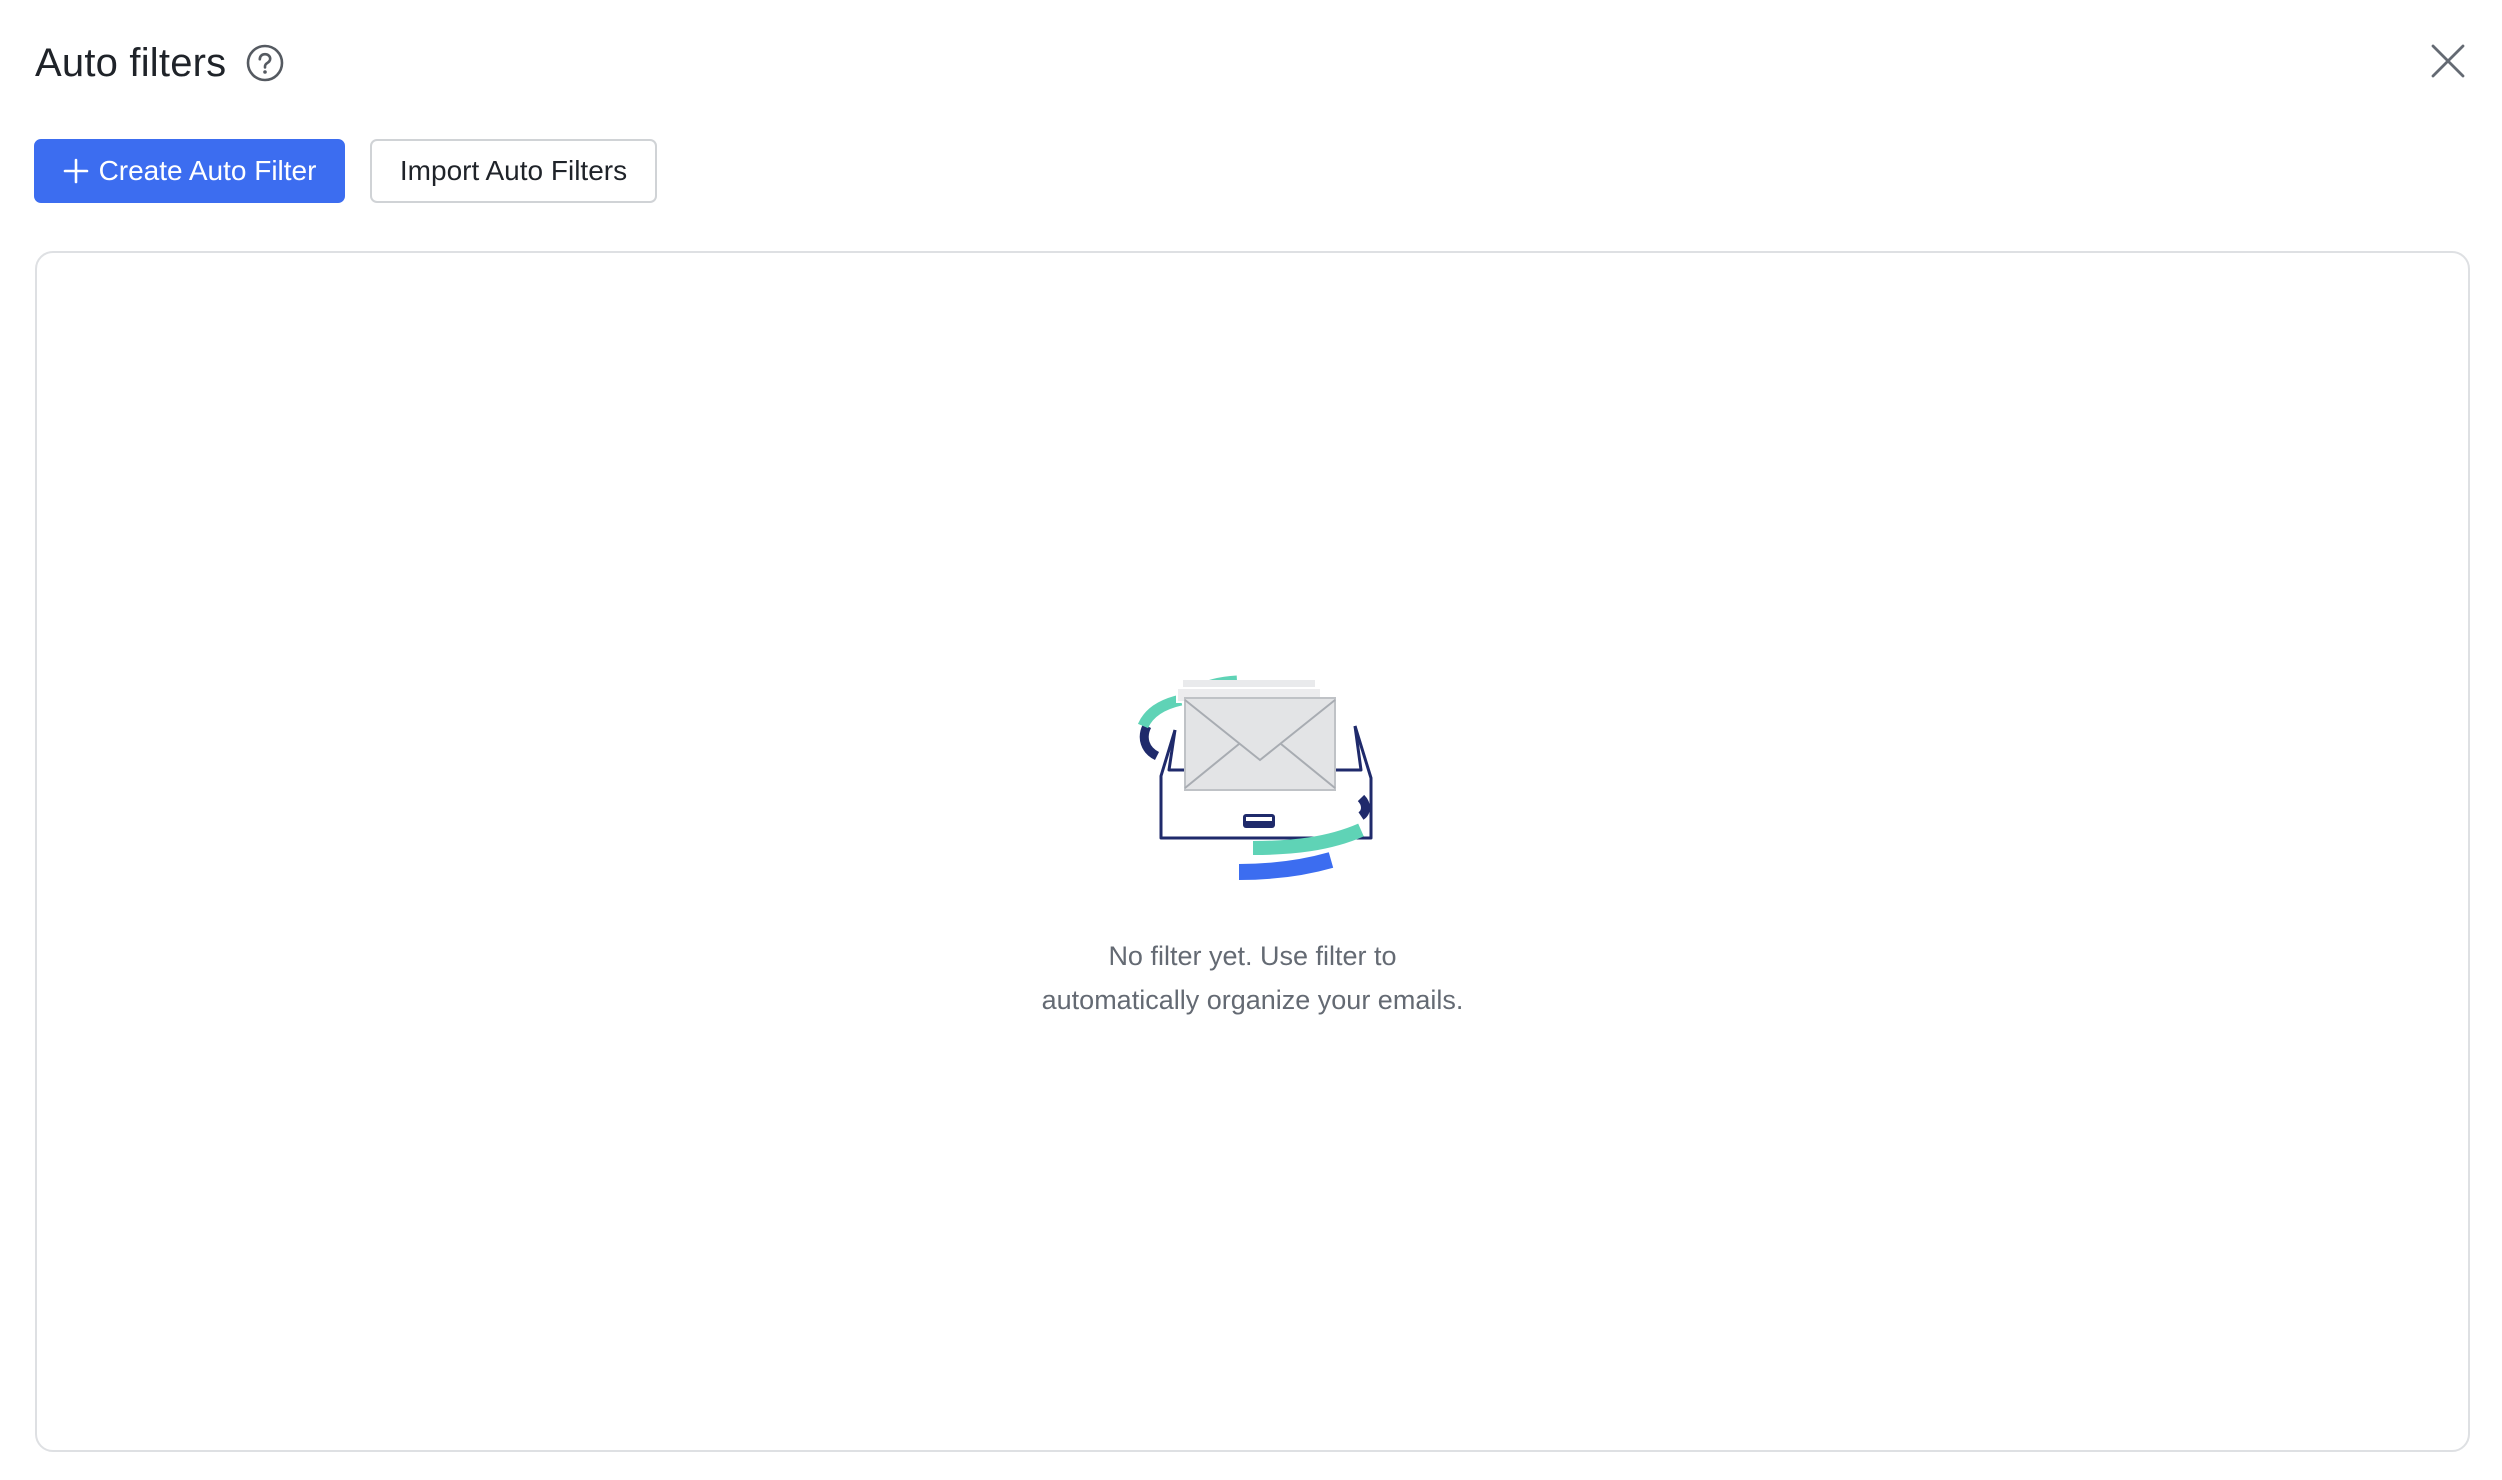  What do you see at coordinates (1252, 1000) in the screenshot?
I see `empty-state-line-2: automatically organize your emails.` at bounding box center [1252, 1000].